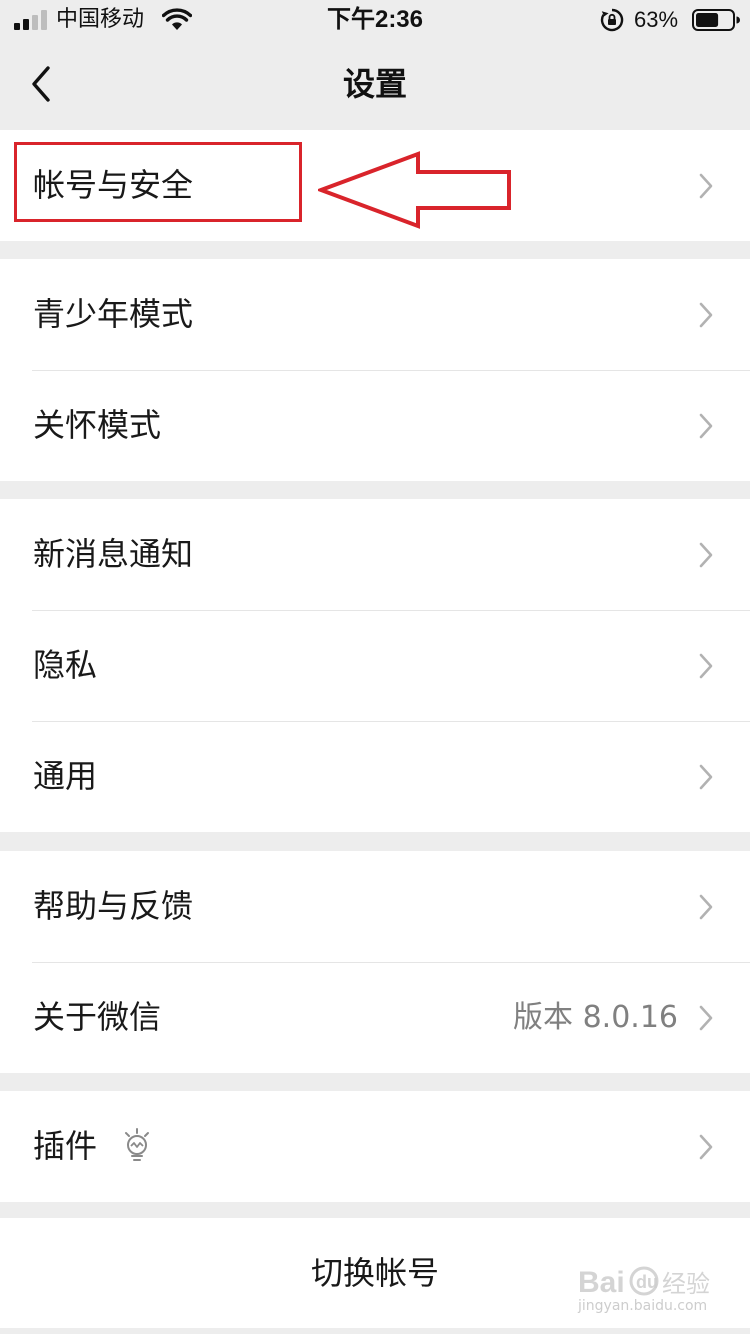  I want to click on settings-item-label: 关怀模式, so click(97, 425).